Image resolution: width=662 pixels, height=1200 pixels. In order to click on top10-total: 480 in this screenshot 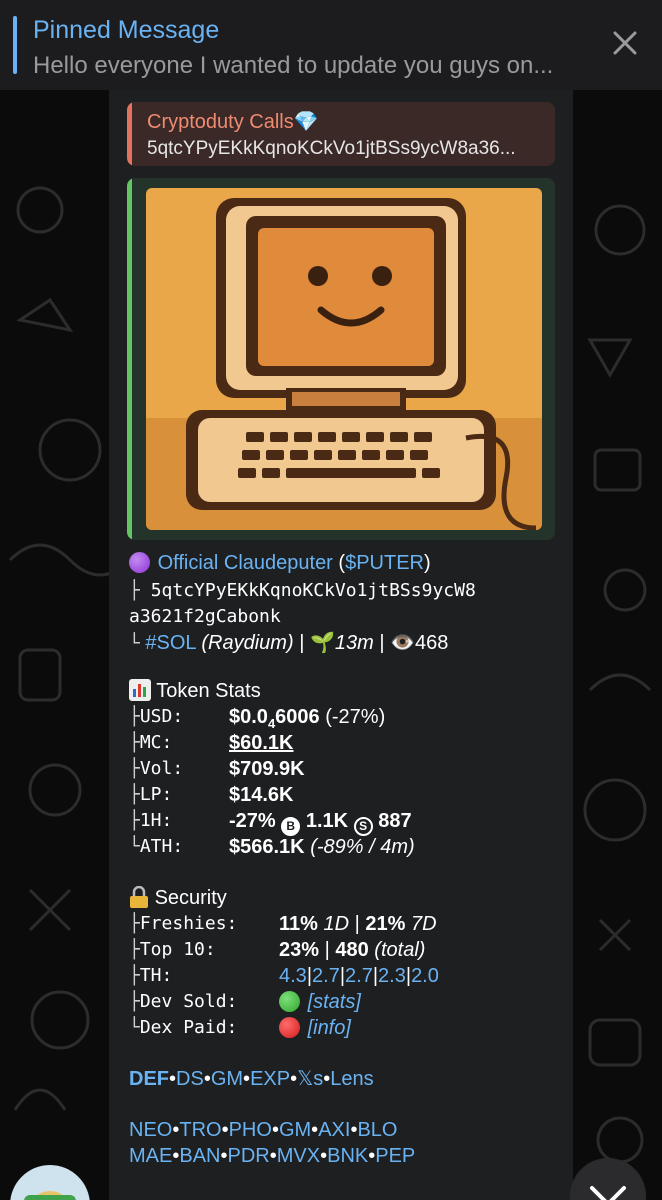, I will do `click(352, 950)`.